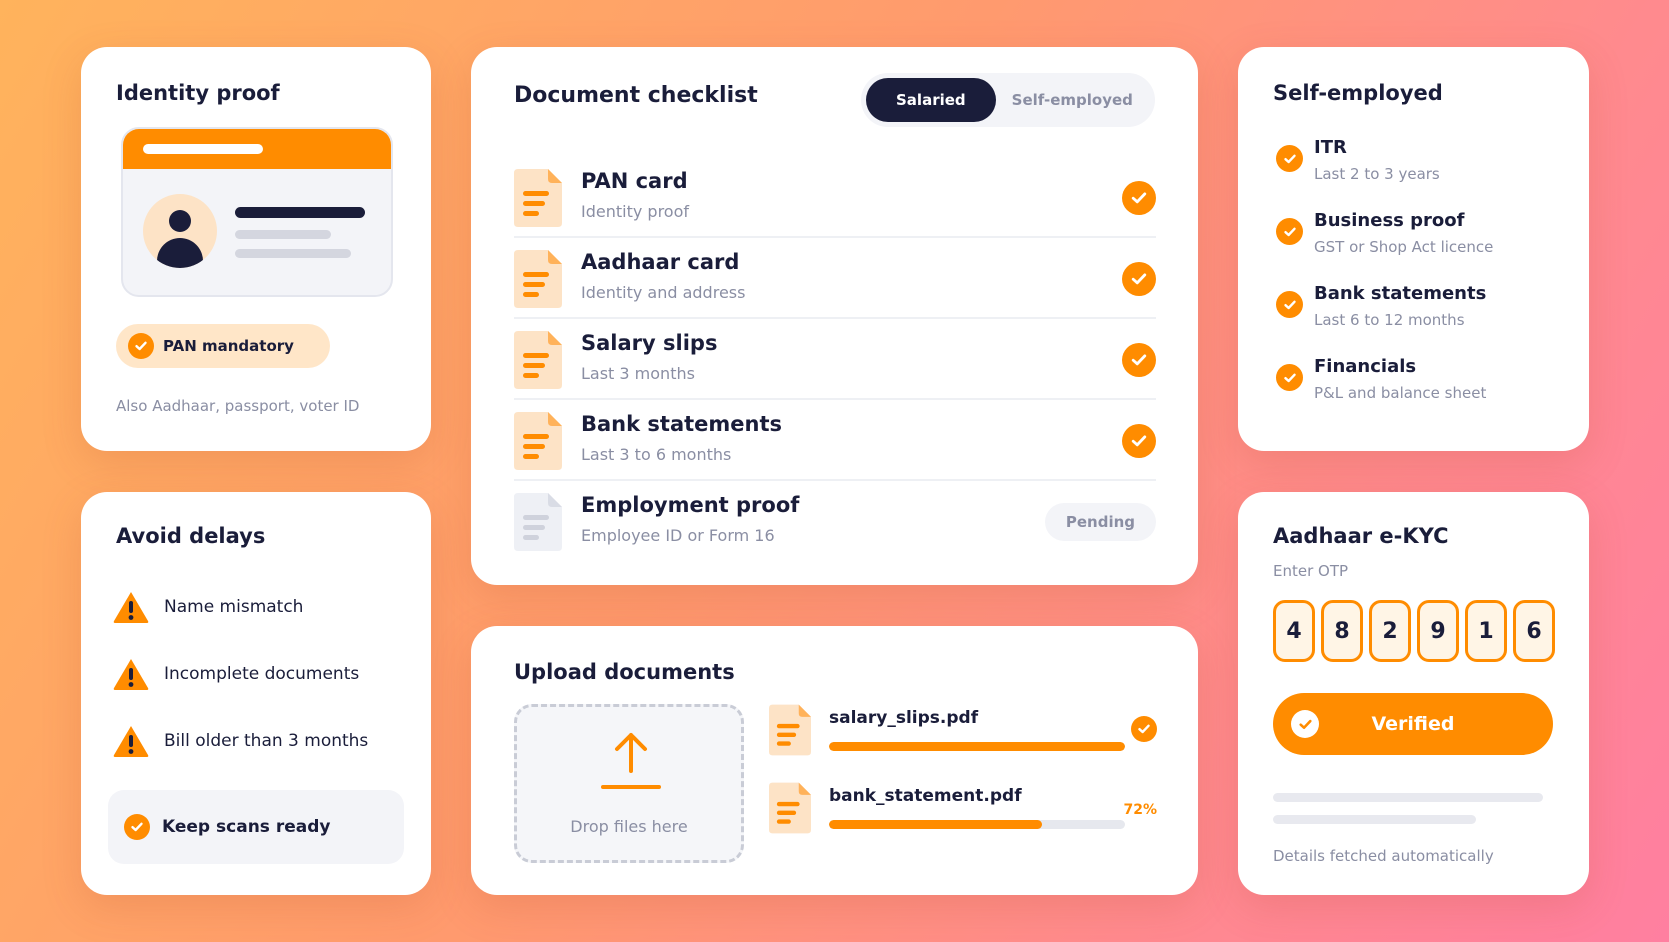 The width and height of the screenshot is (1669, 942). What do you see at coordinates (1140, 810) in the screenshot?
I see `upload-progress-percent: 72%` at bounding box center [1140, 810].